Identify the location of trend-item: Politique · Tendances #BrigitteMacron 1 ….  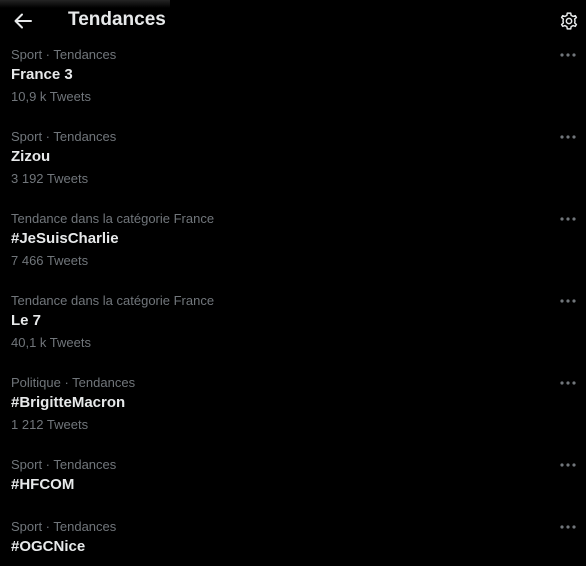
(293, 416).